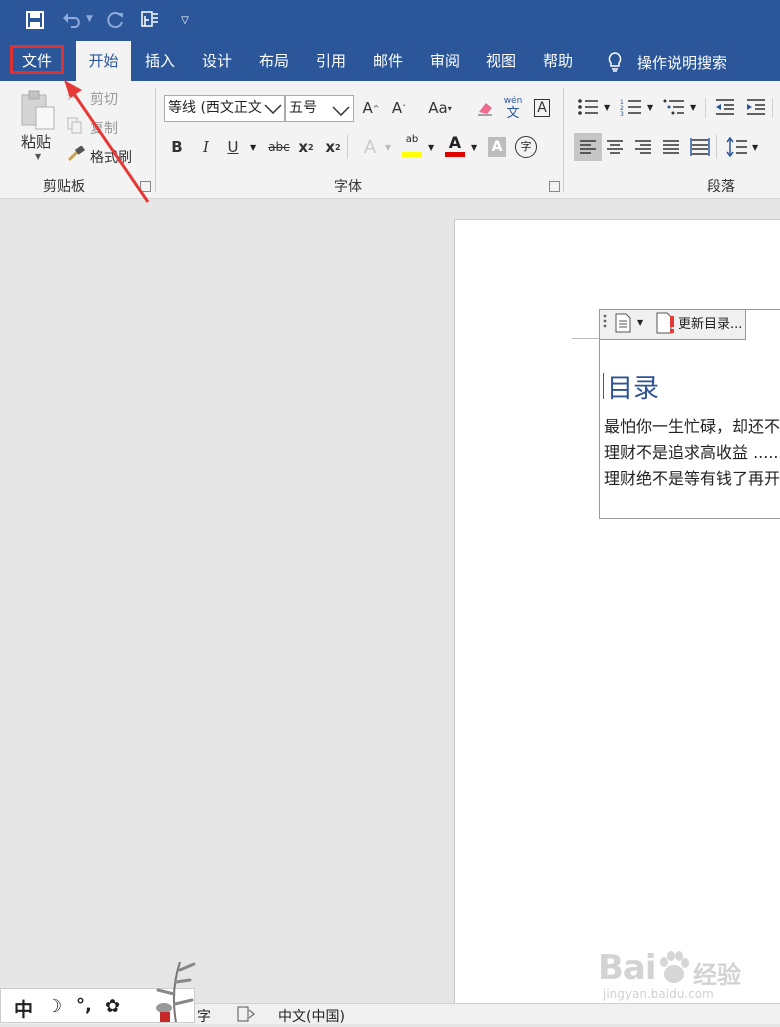 This screenshot has width=780, height=1027. I want to click on text-effects-dropdown-icon: ▼, so click(388, 147).